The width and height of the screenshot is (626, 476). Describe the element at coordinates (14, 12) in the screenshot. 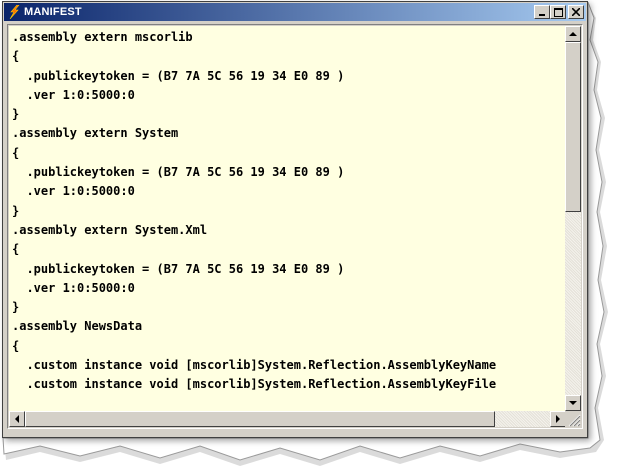

I see `lightning-icon` at that location.